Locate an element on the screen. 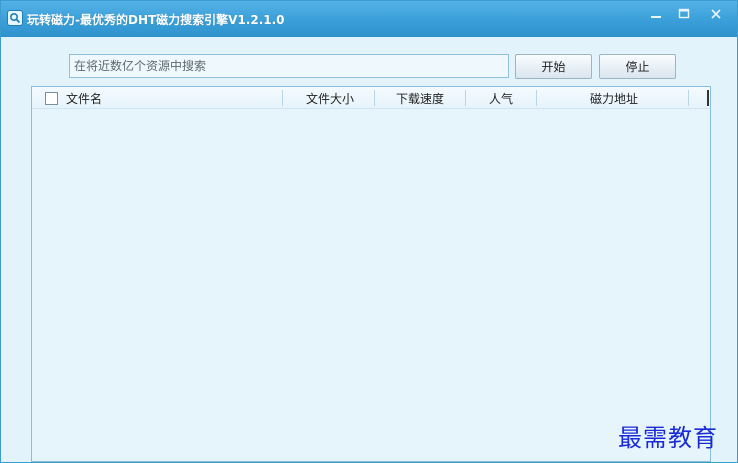  minimize-icon is located at coordinates (656, 17).